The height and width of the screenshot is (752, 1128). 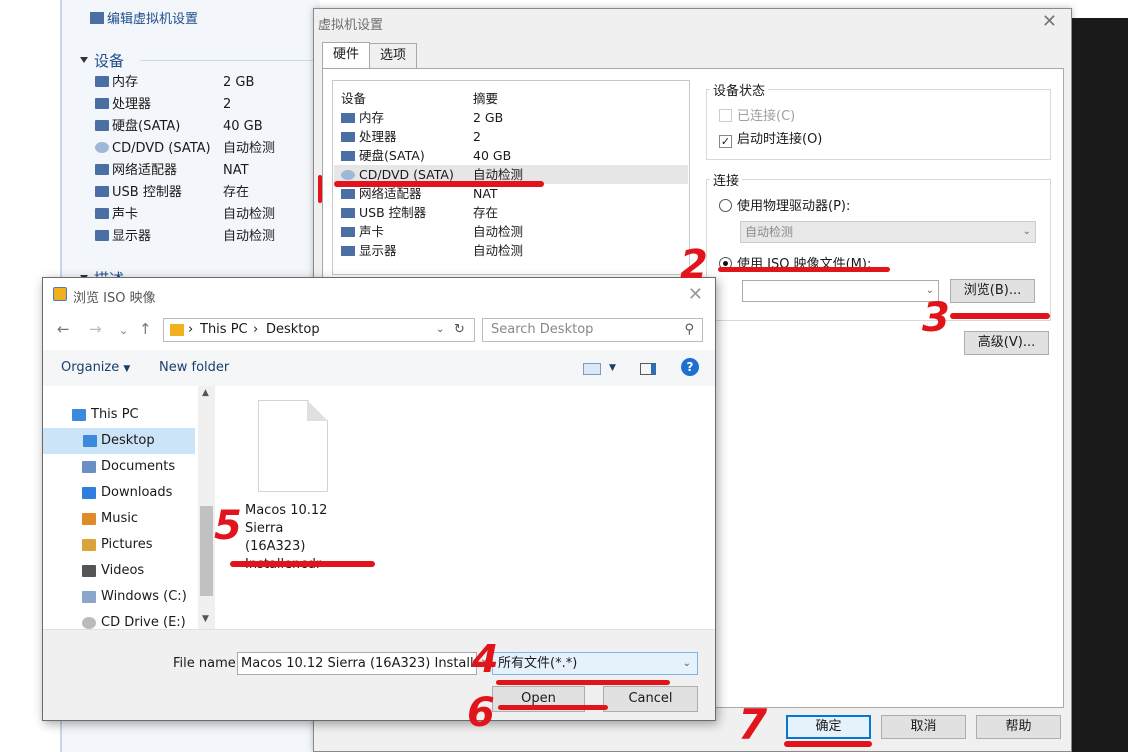 I want to click on nav-pictures: Pictures, so click(x=132, y=545).